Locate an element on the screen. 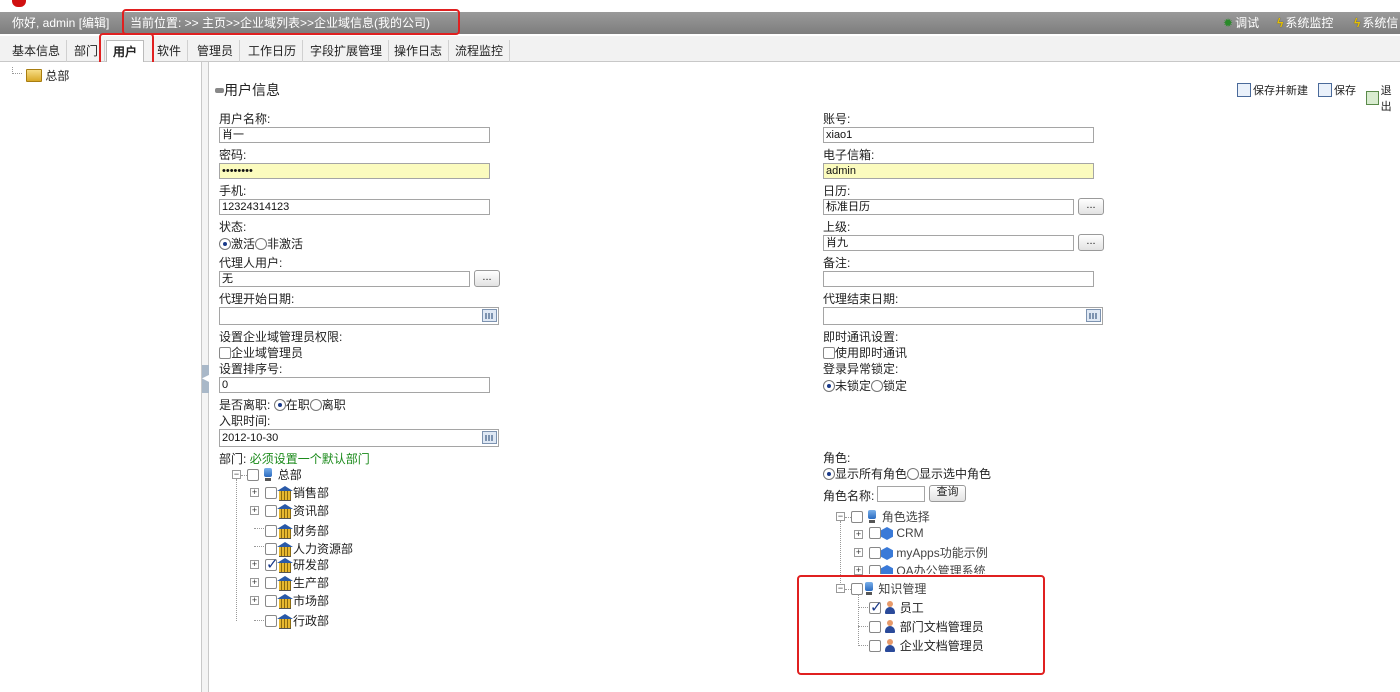  hire-date-input: 2012-10-30 is located at coordinates (359, 438).